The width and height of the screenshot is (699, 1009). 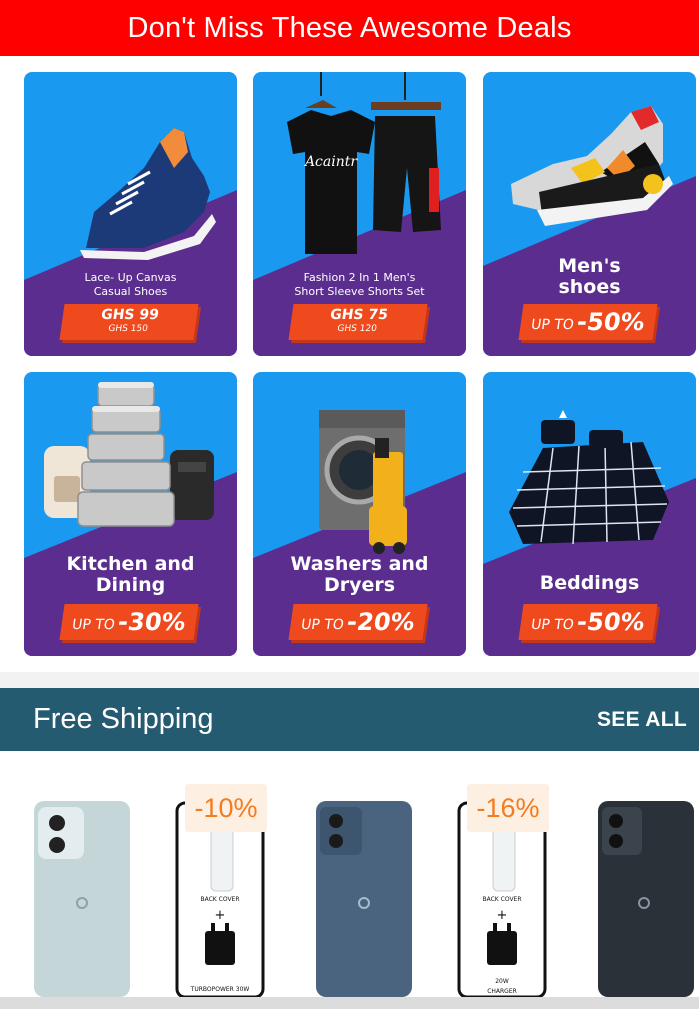 I want to click on price-tag: GHS 75 GHS 120, so click(x=358, y=322).